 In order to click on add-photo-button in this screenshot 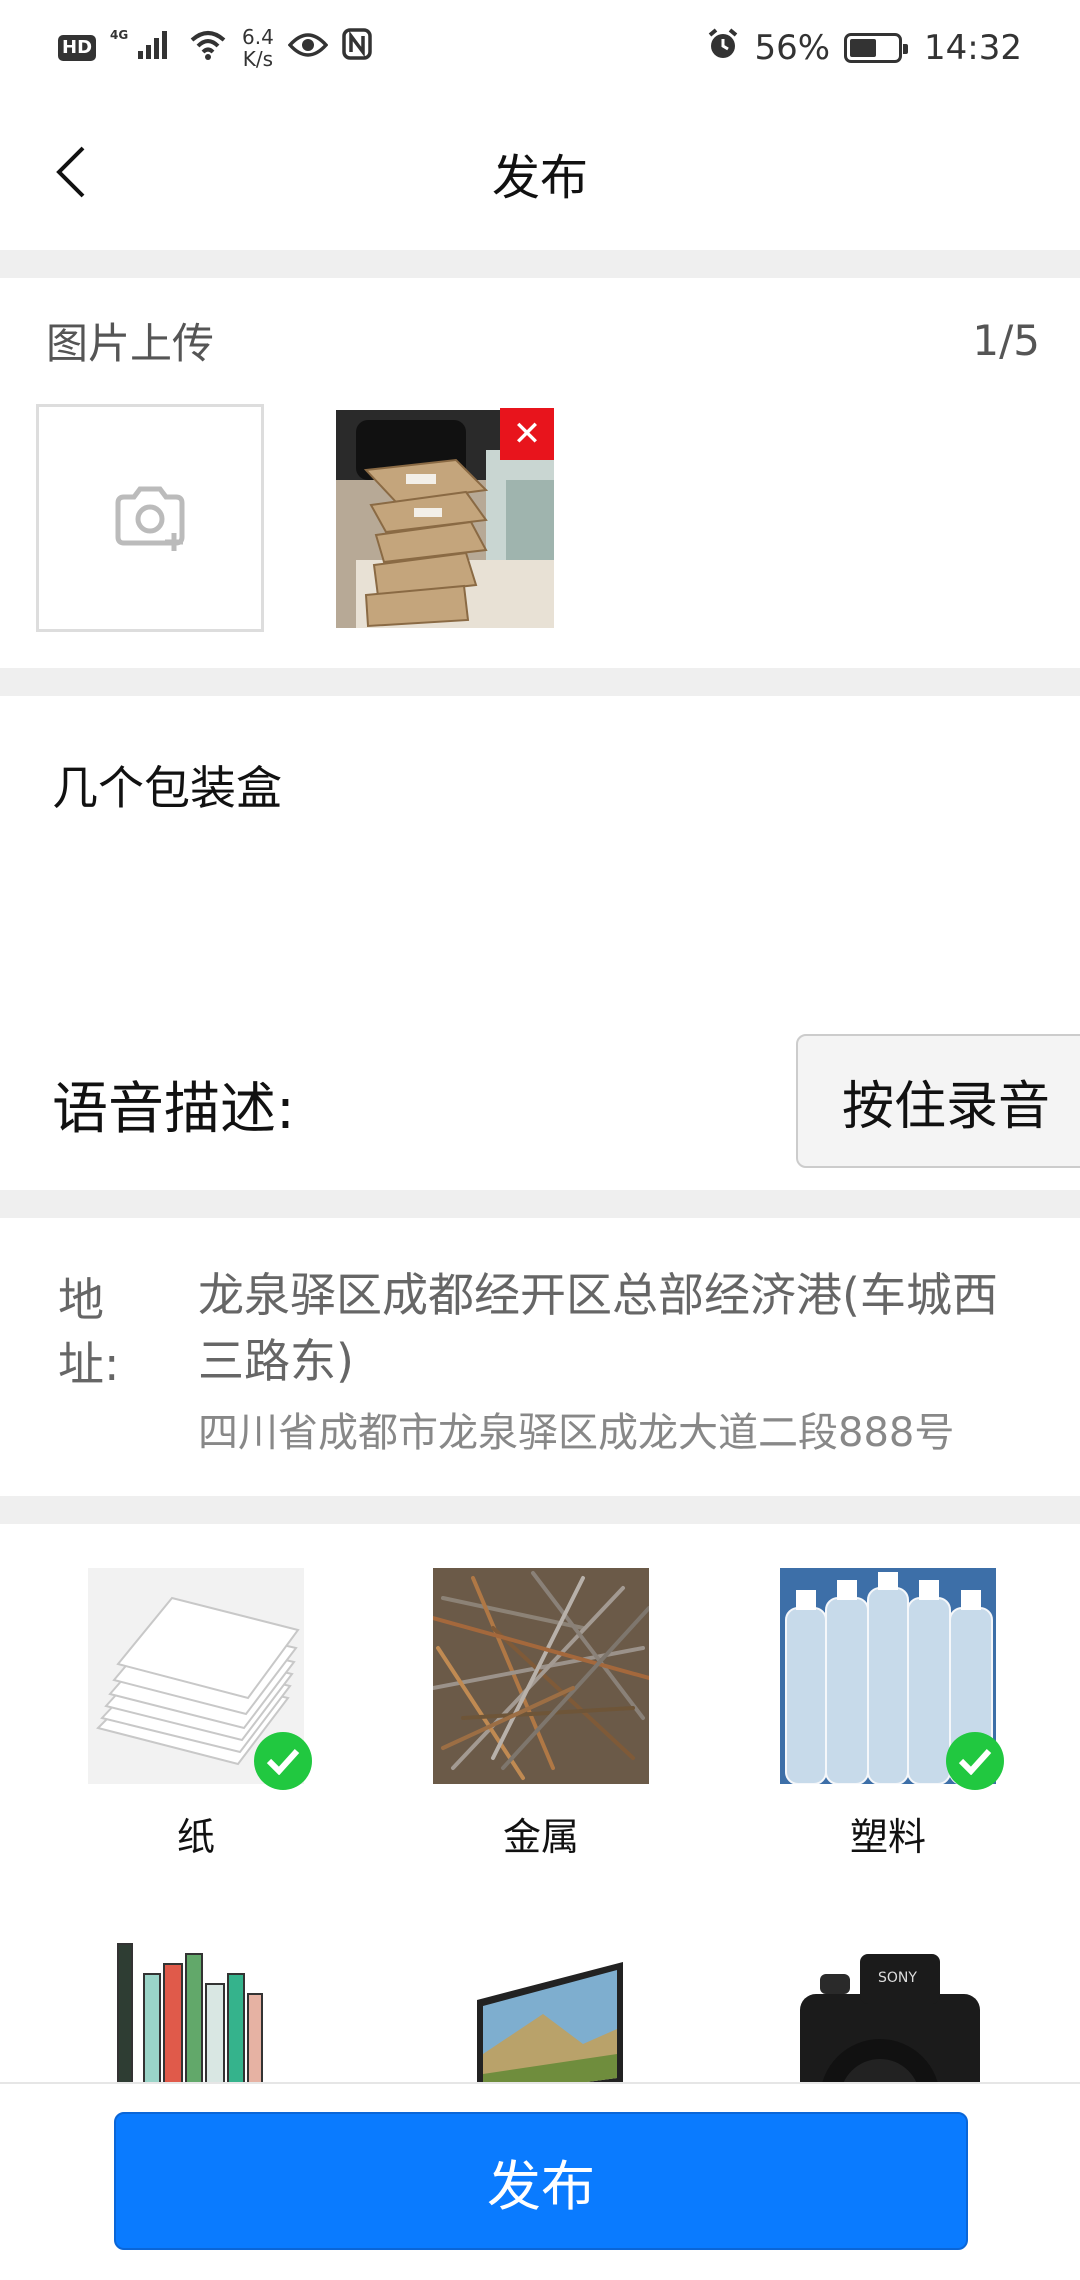, I will do `click(150, 518)`.